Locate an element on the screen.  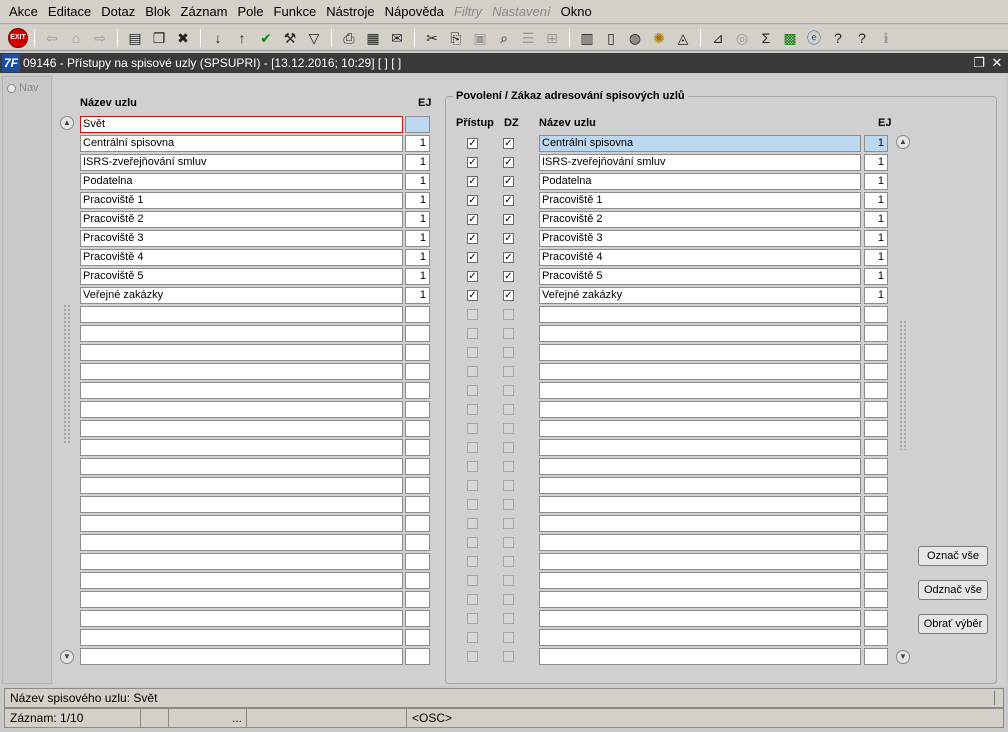
info-icon: ℹ is located at coordinates (886, 38).